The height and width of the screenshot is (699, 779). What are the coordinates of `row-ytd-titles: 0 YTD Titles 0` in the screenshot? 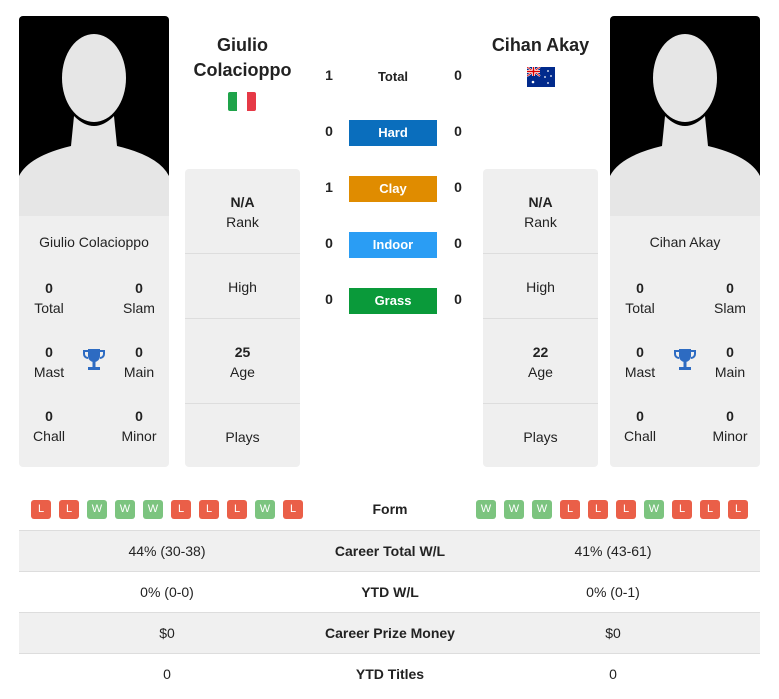 It's located at (389, 673).